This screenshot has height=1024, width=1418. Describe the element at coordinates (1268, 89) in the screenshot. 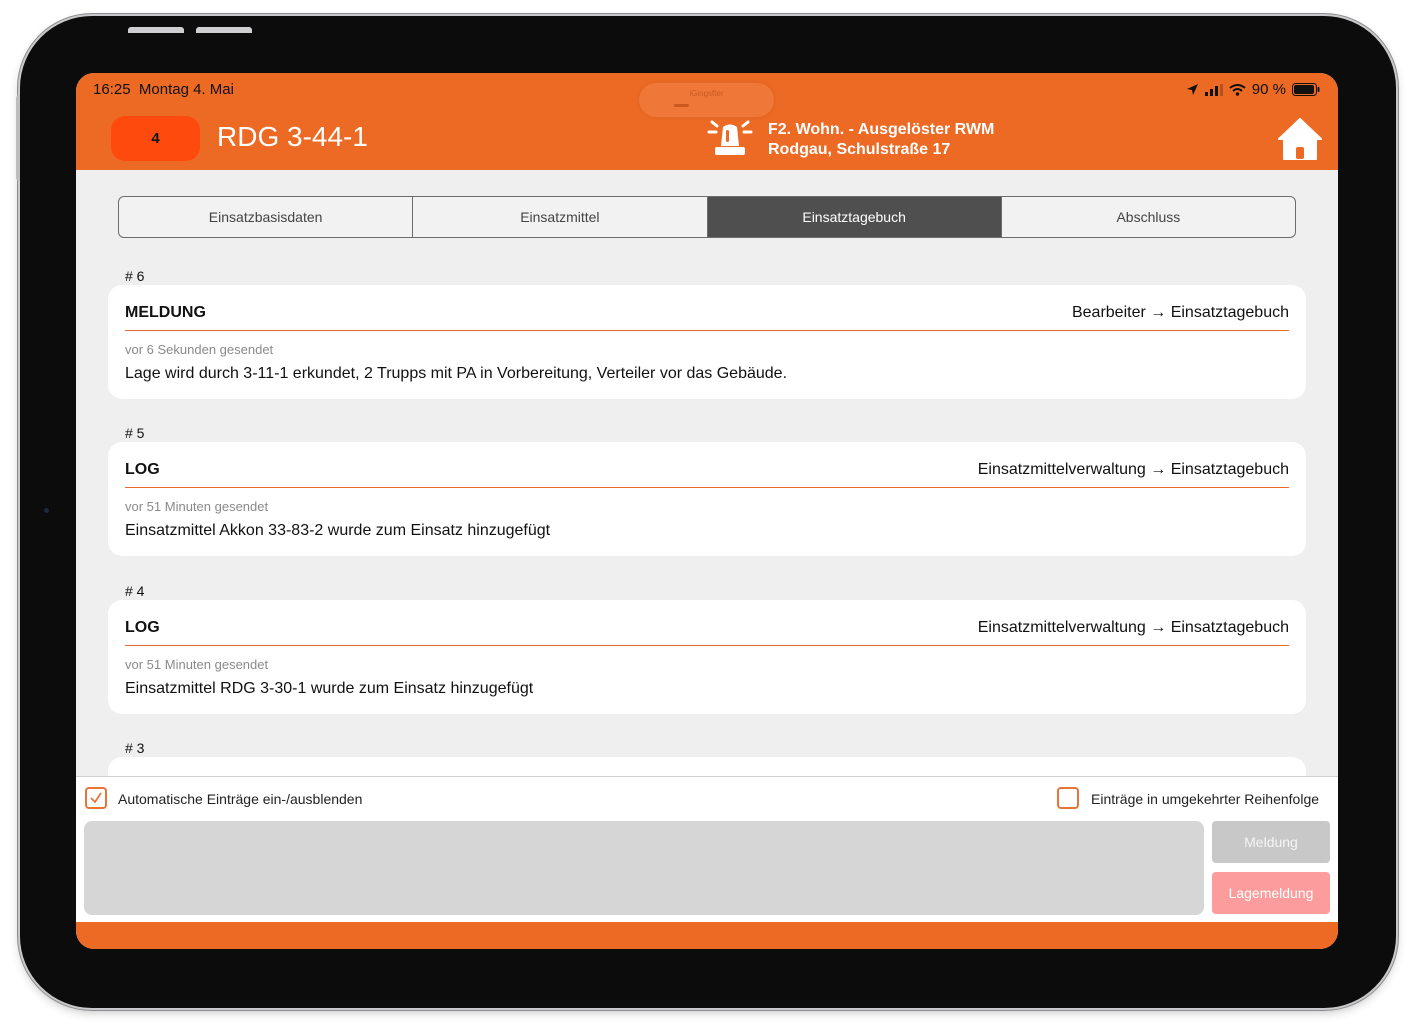

I see `battery-percentage: 90 %` at that location.